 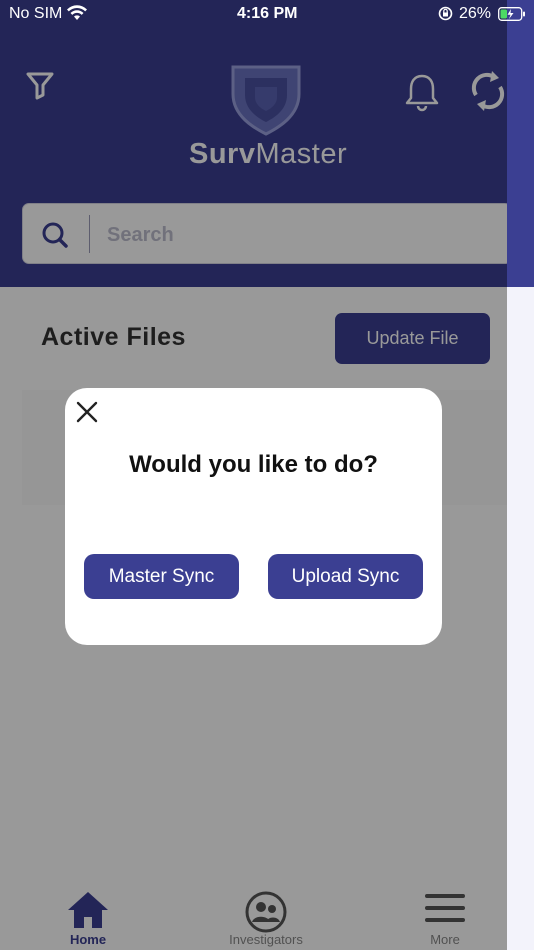 What do you see at coordinates (36, 13) in the screenshot?
I see `carrier-label: No SIM` at bounding box center [36, 13].